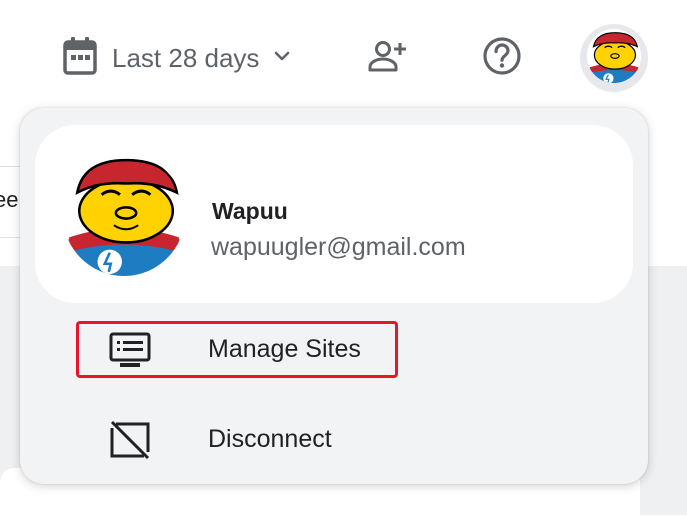  I want to click on disconnect-menu-item: Disconnect, so click(334, 440).